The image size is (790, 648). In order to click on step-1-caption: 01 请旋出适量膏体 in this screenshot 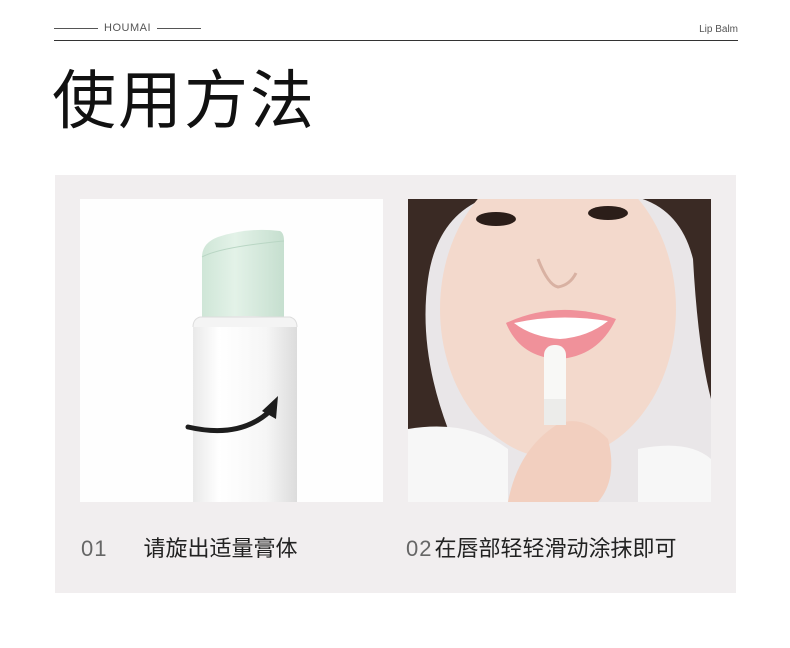, I will do `click(189, 547)`.